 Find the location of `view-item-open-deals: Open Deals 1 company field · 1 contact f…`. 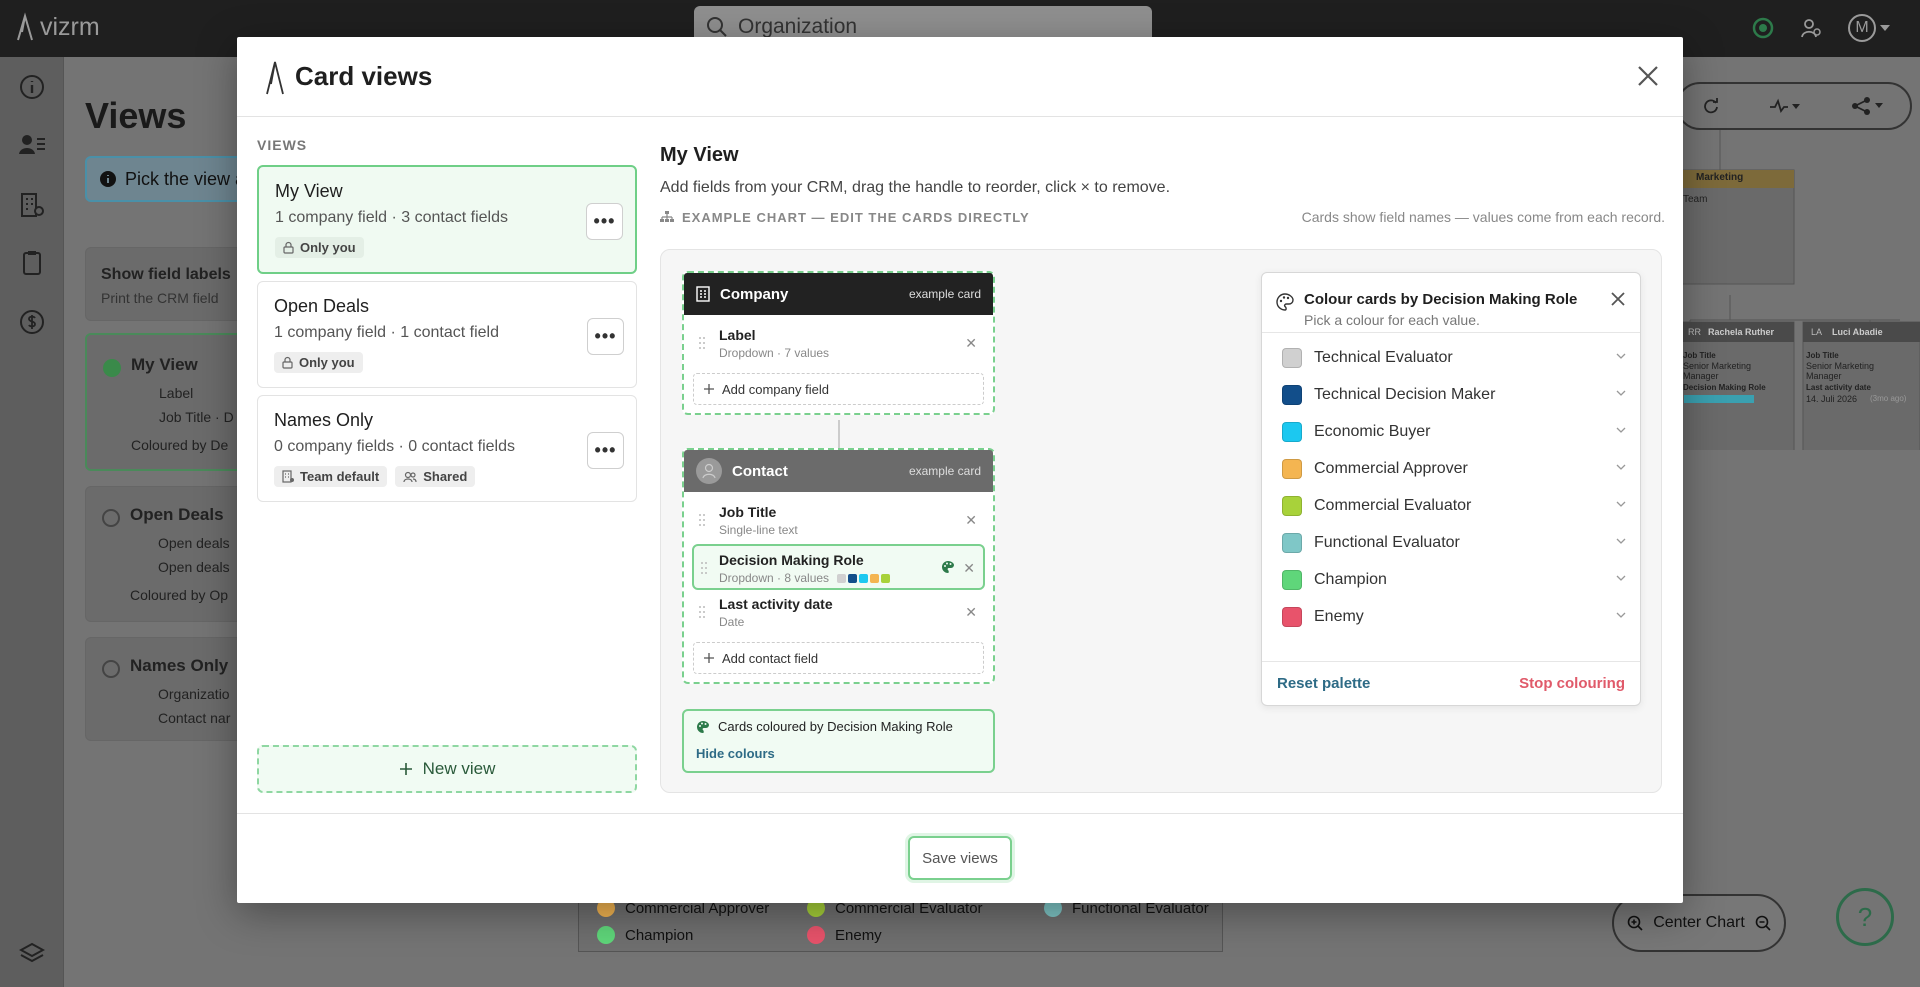

view-item-open-deals: Open Deals 1 company field · 1 contact f… is located at coordinates (447, 334).